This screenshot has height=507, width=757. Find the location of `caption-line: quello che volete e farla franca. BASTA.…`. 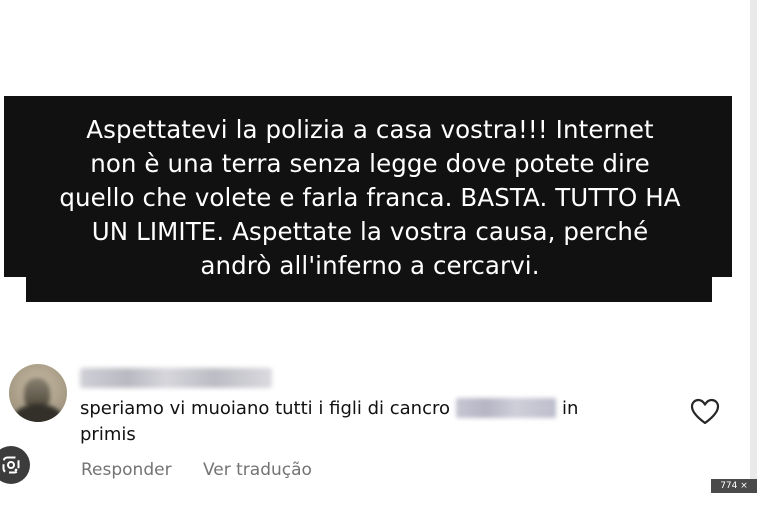

caption-line: quello che volete e farla franca. BASTA.… is located at coordinates (370, 197).